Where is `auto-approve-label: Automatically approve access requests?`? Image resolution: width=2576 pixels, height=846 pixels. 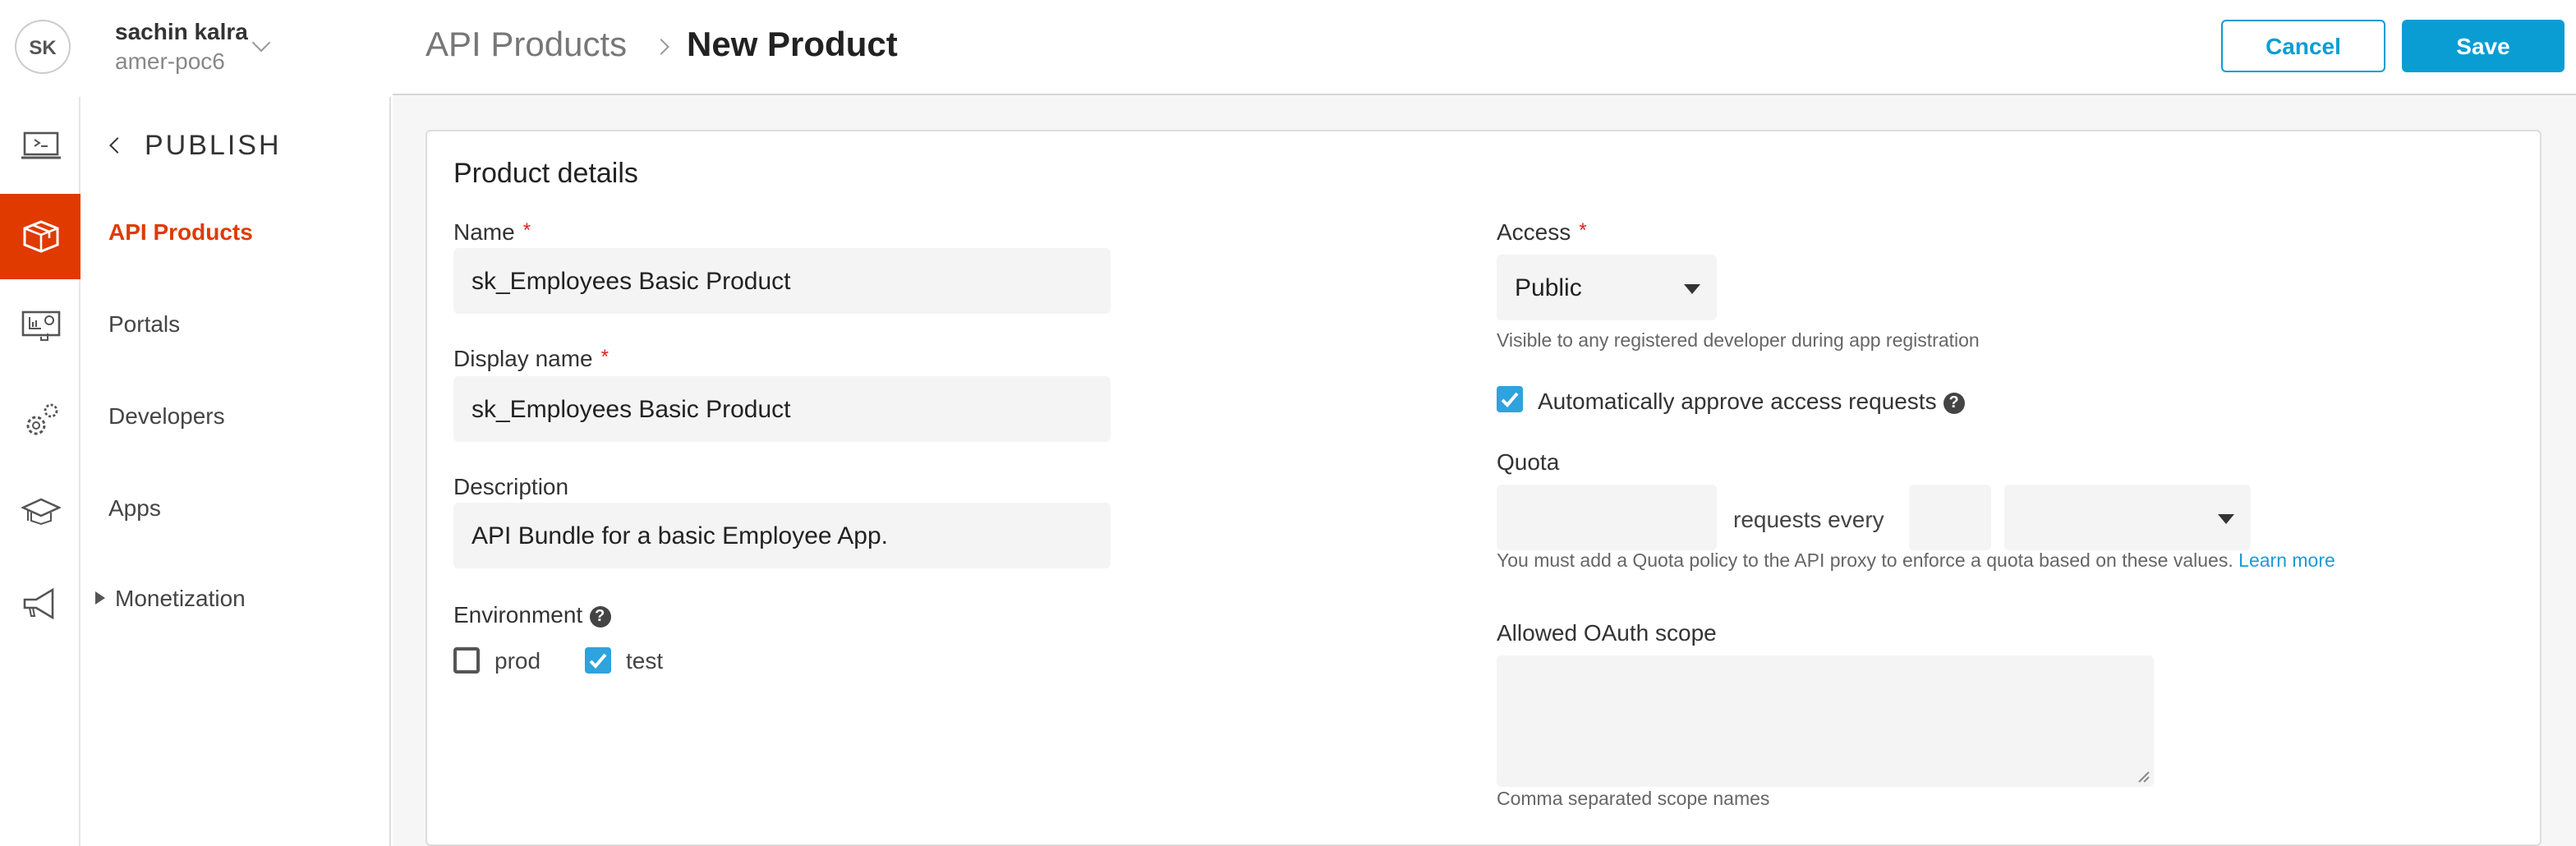
auto-approve-label: Automatically approve access requests? is located at coordinates (1751, 401).